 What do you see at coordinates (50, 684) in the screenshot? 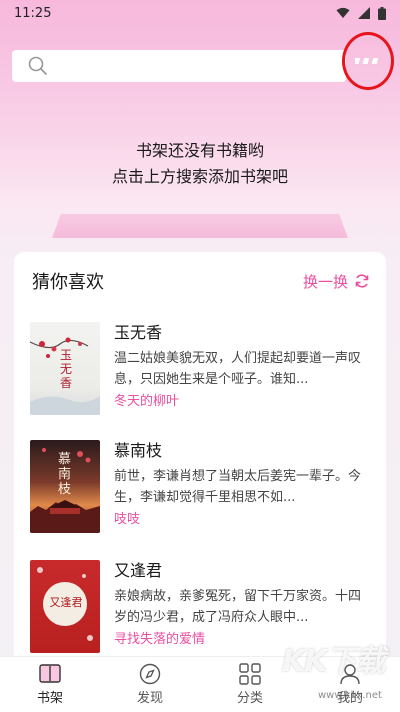
I see `tab-bookshelf: 书架` at bounding box center [50, 684].